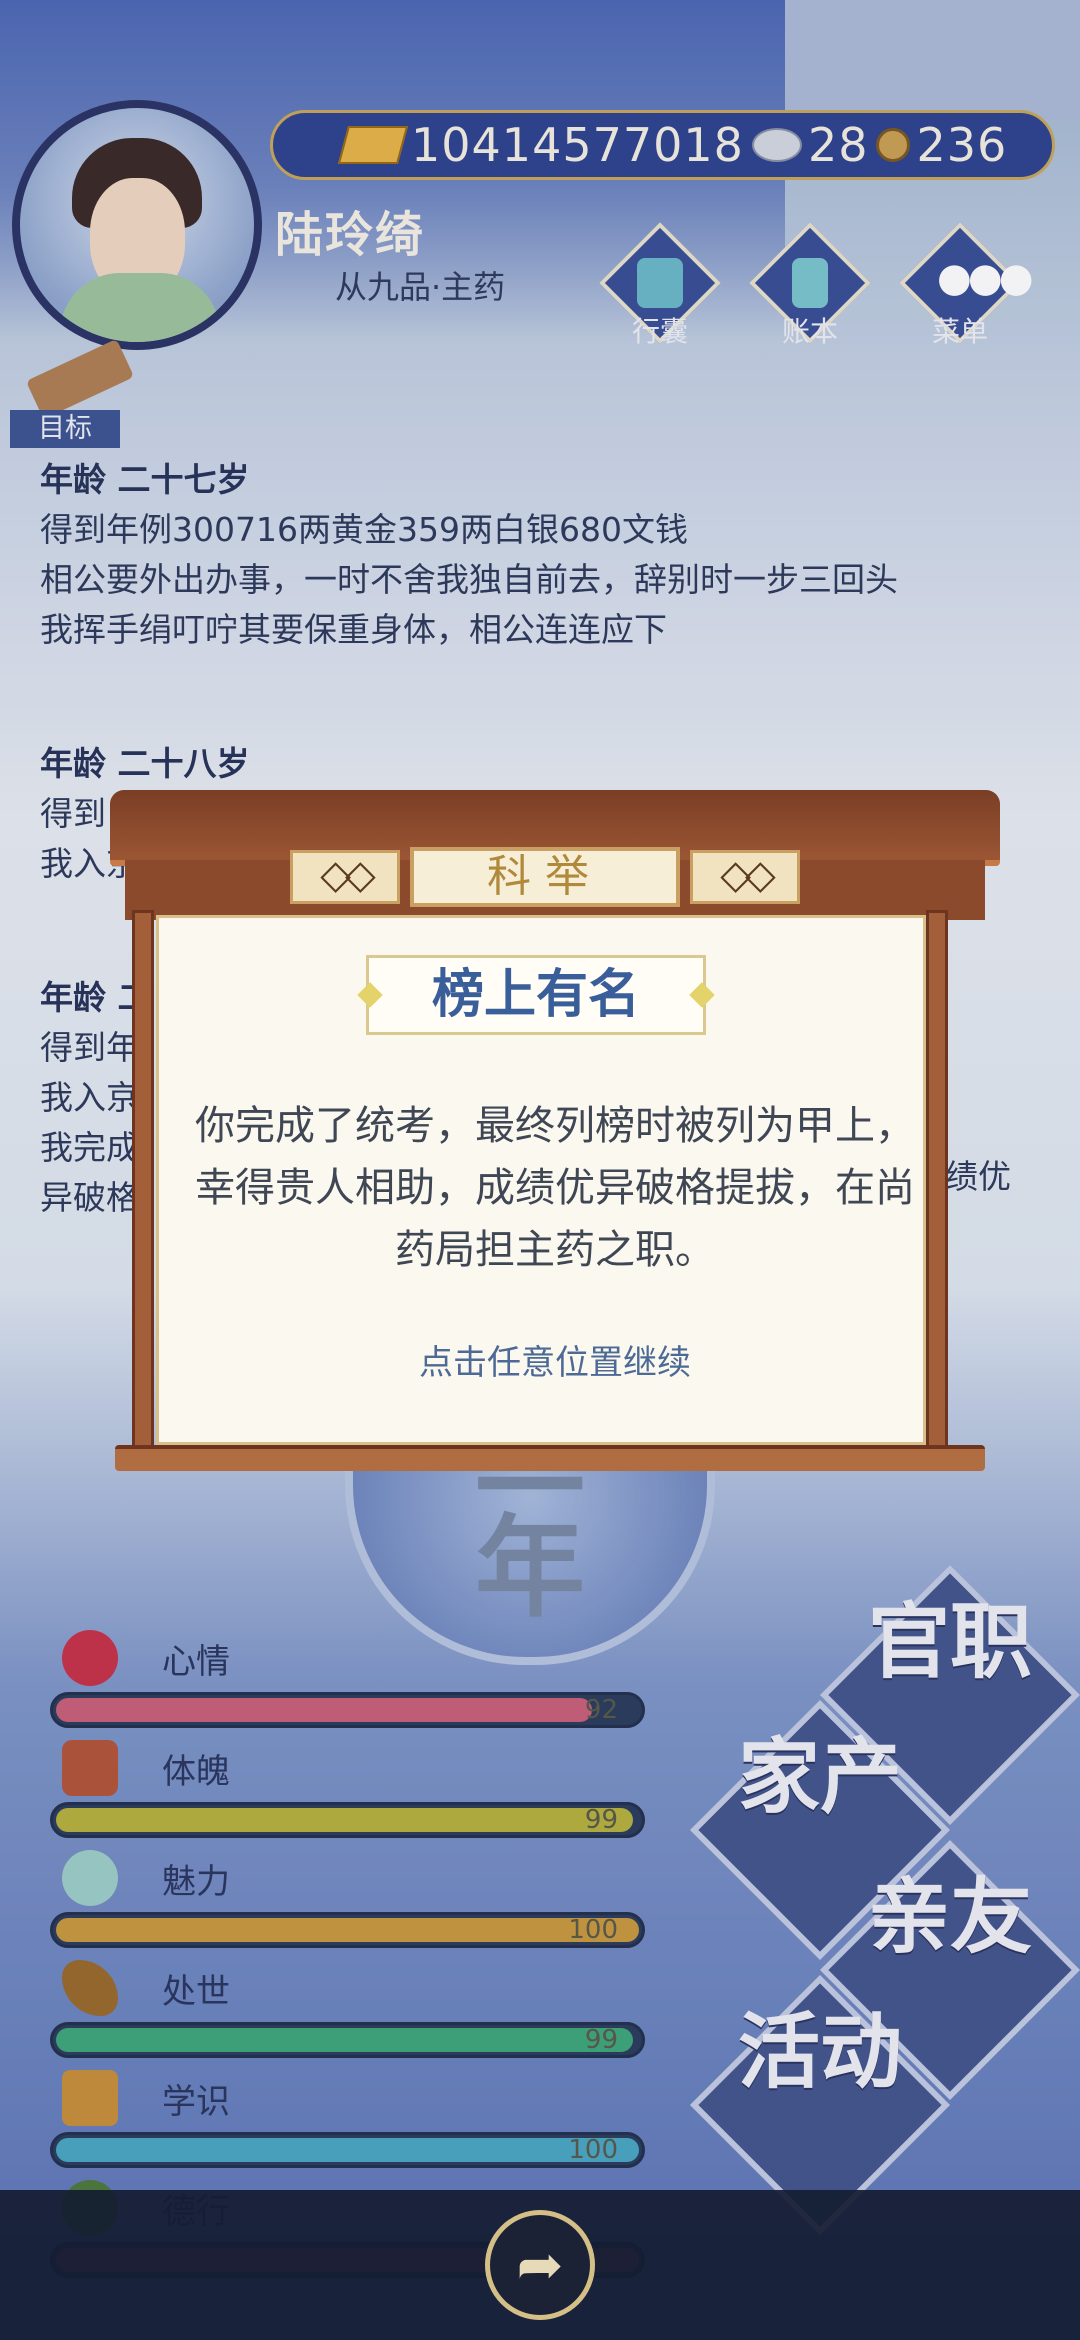 This screenshot has height=2340, width=1080. What do you see at coordinates (536, 995) in the screenshot?
I see `modal-headline: 榜上有名` at bounding box center [536, 995].